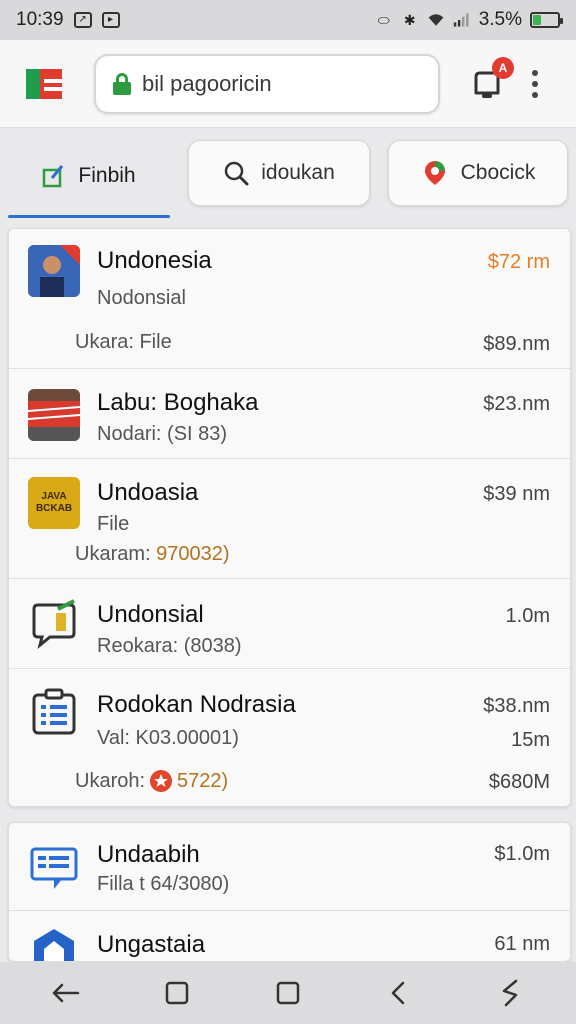 This screenshot has width=576, height=1024. What do you see at coordinates (409, 19) in the screenshot?
I see `bluetooth-icon: ✱` at bounding box center [409, 19].